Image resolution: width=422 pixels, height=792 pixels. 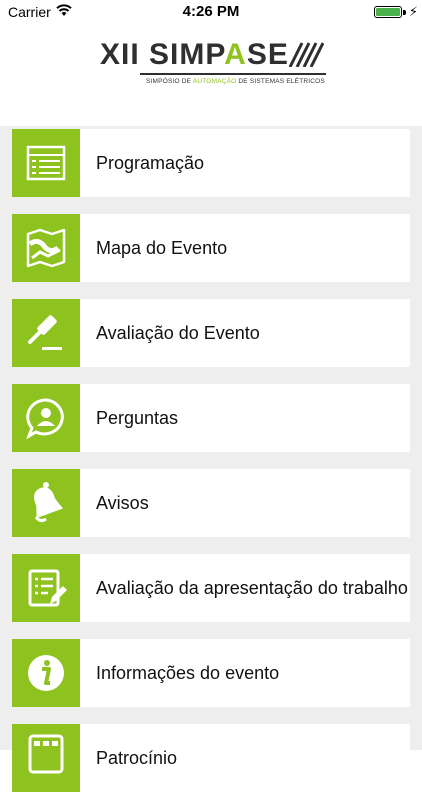 I want to click on menu-item-label: Mapa do Evento, so click(x=162, y=248).